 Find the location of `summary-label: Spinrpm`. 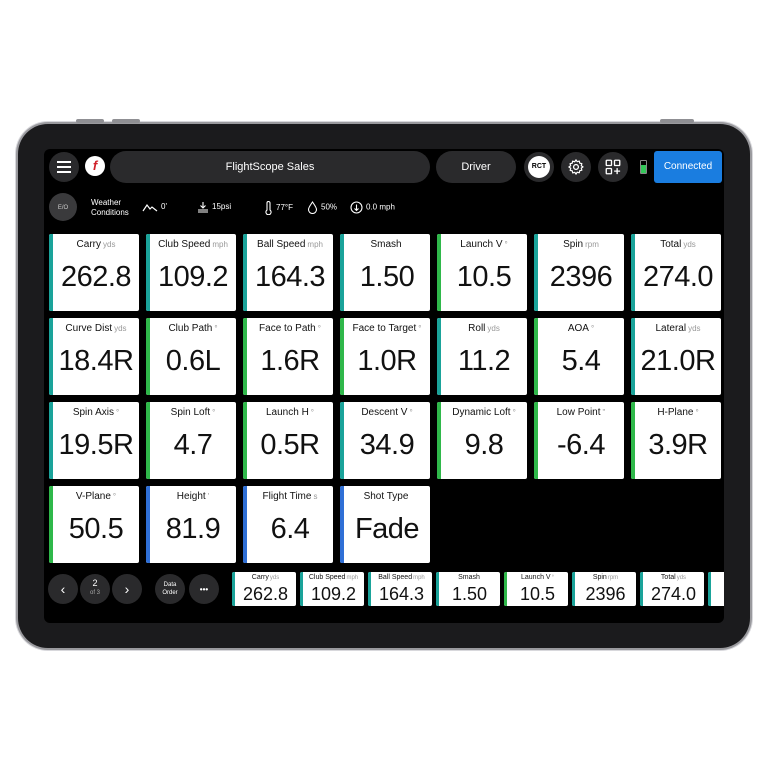

summary-label: Spinrpm is located at coordinates (605, 577).